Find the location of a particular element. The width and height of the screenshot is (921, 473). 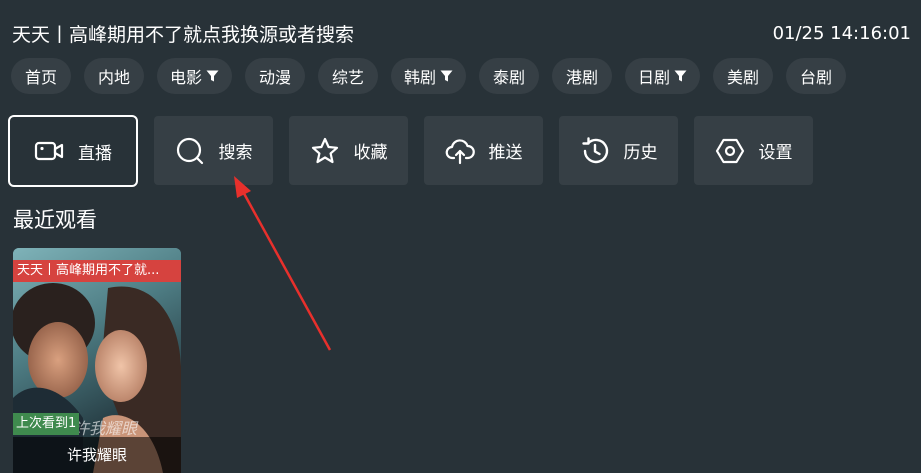

svg-text: 许我耀眼 is located at coordinates (106, 428).